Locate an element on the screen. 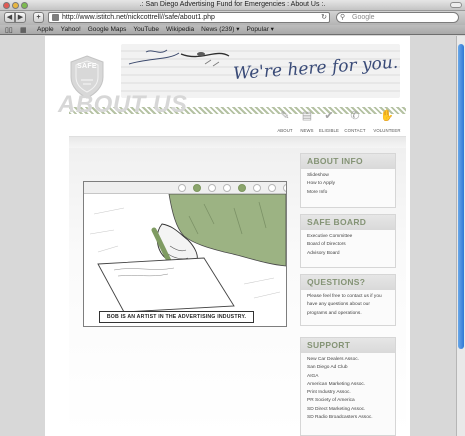 This screenshot has width=465, height=436. bookmark-item: Apple is located at coordinates (45, 30).